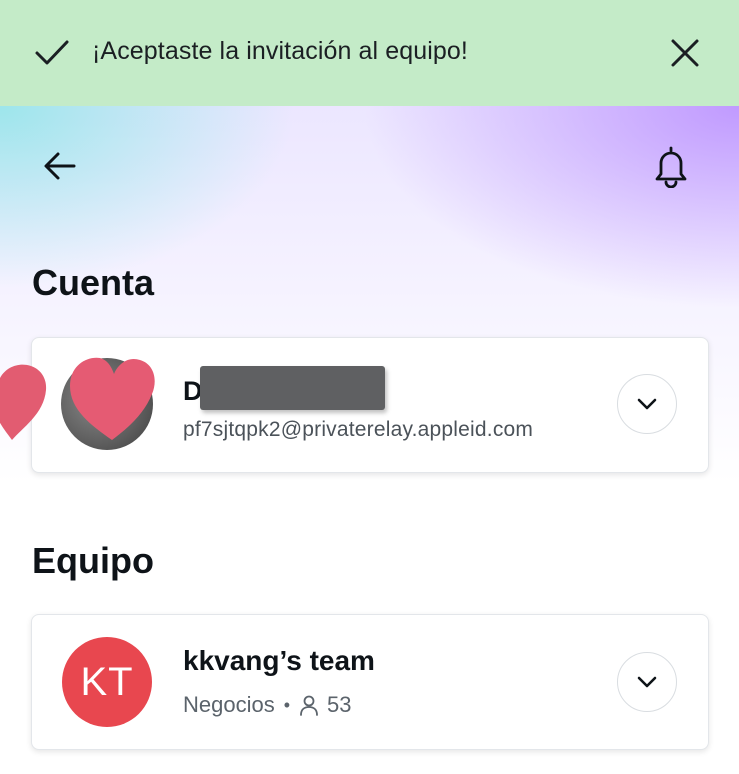  What do you see at coordinates (52, 52) in the screenshot?
I see `check-icon` at bounding box center [52, 52].